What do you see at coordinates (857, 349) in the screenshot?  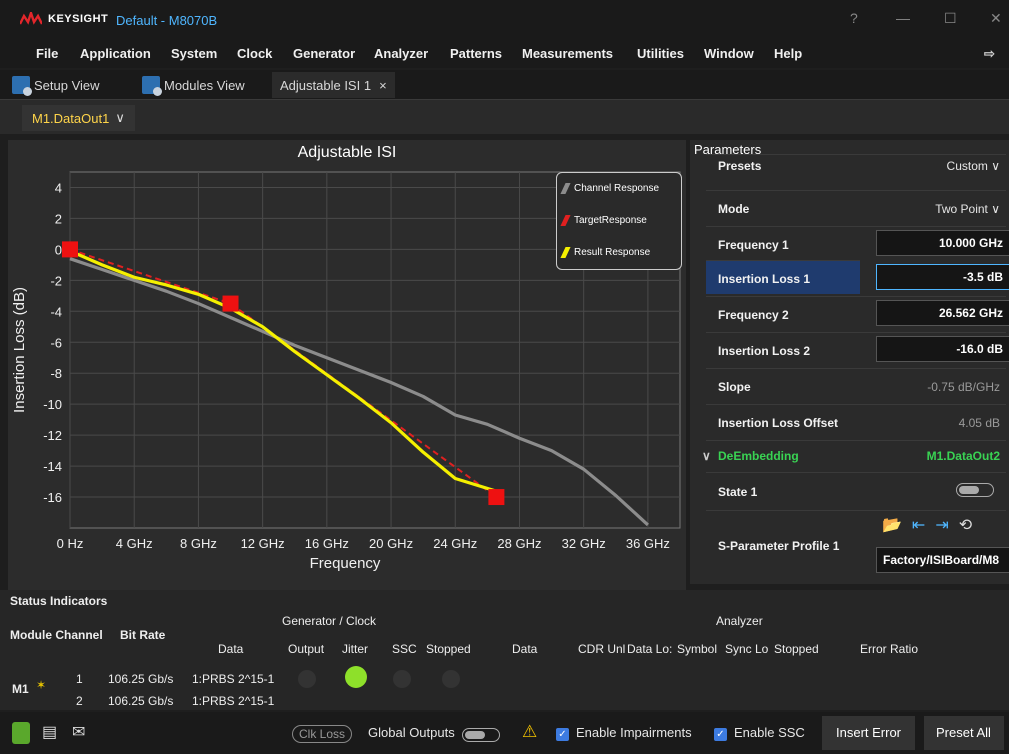 I see `param-row: Insertion Loss 2 -16.0 dB` at bounding box center [857, 349].